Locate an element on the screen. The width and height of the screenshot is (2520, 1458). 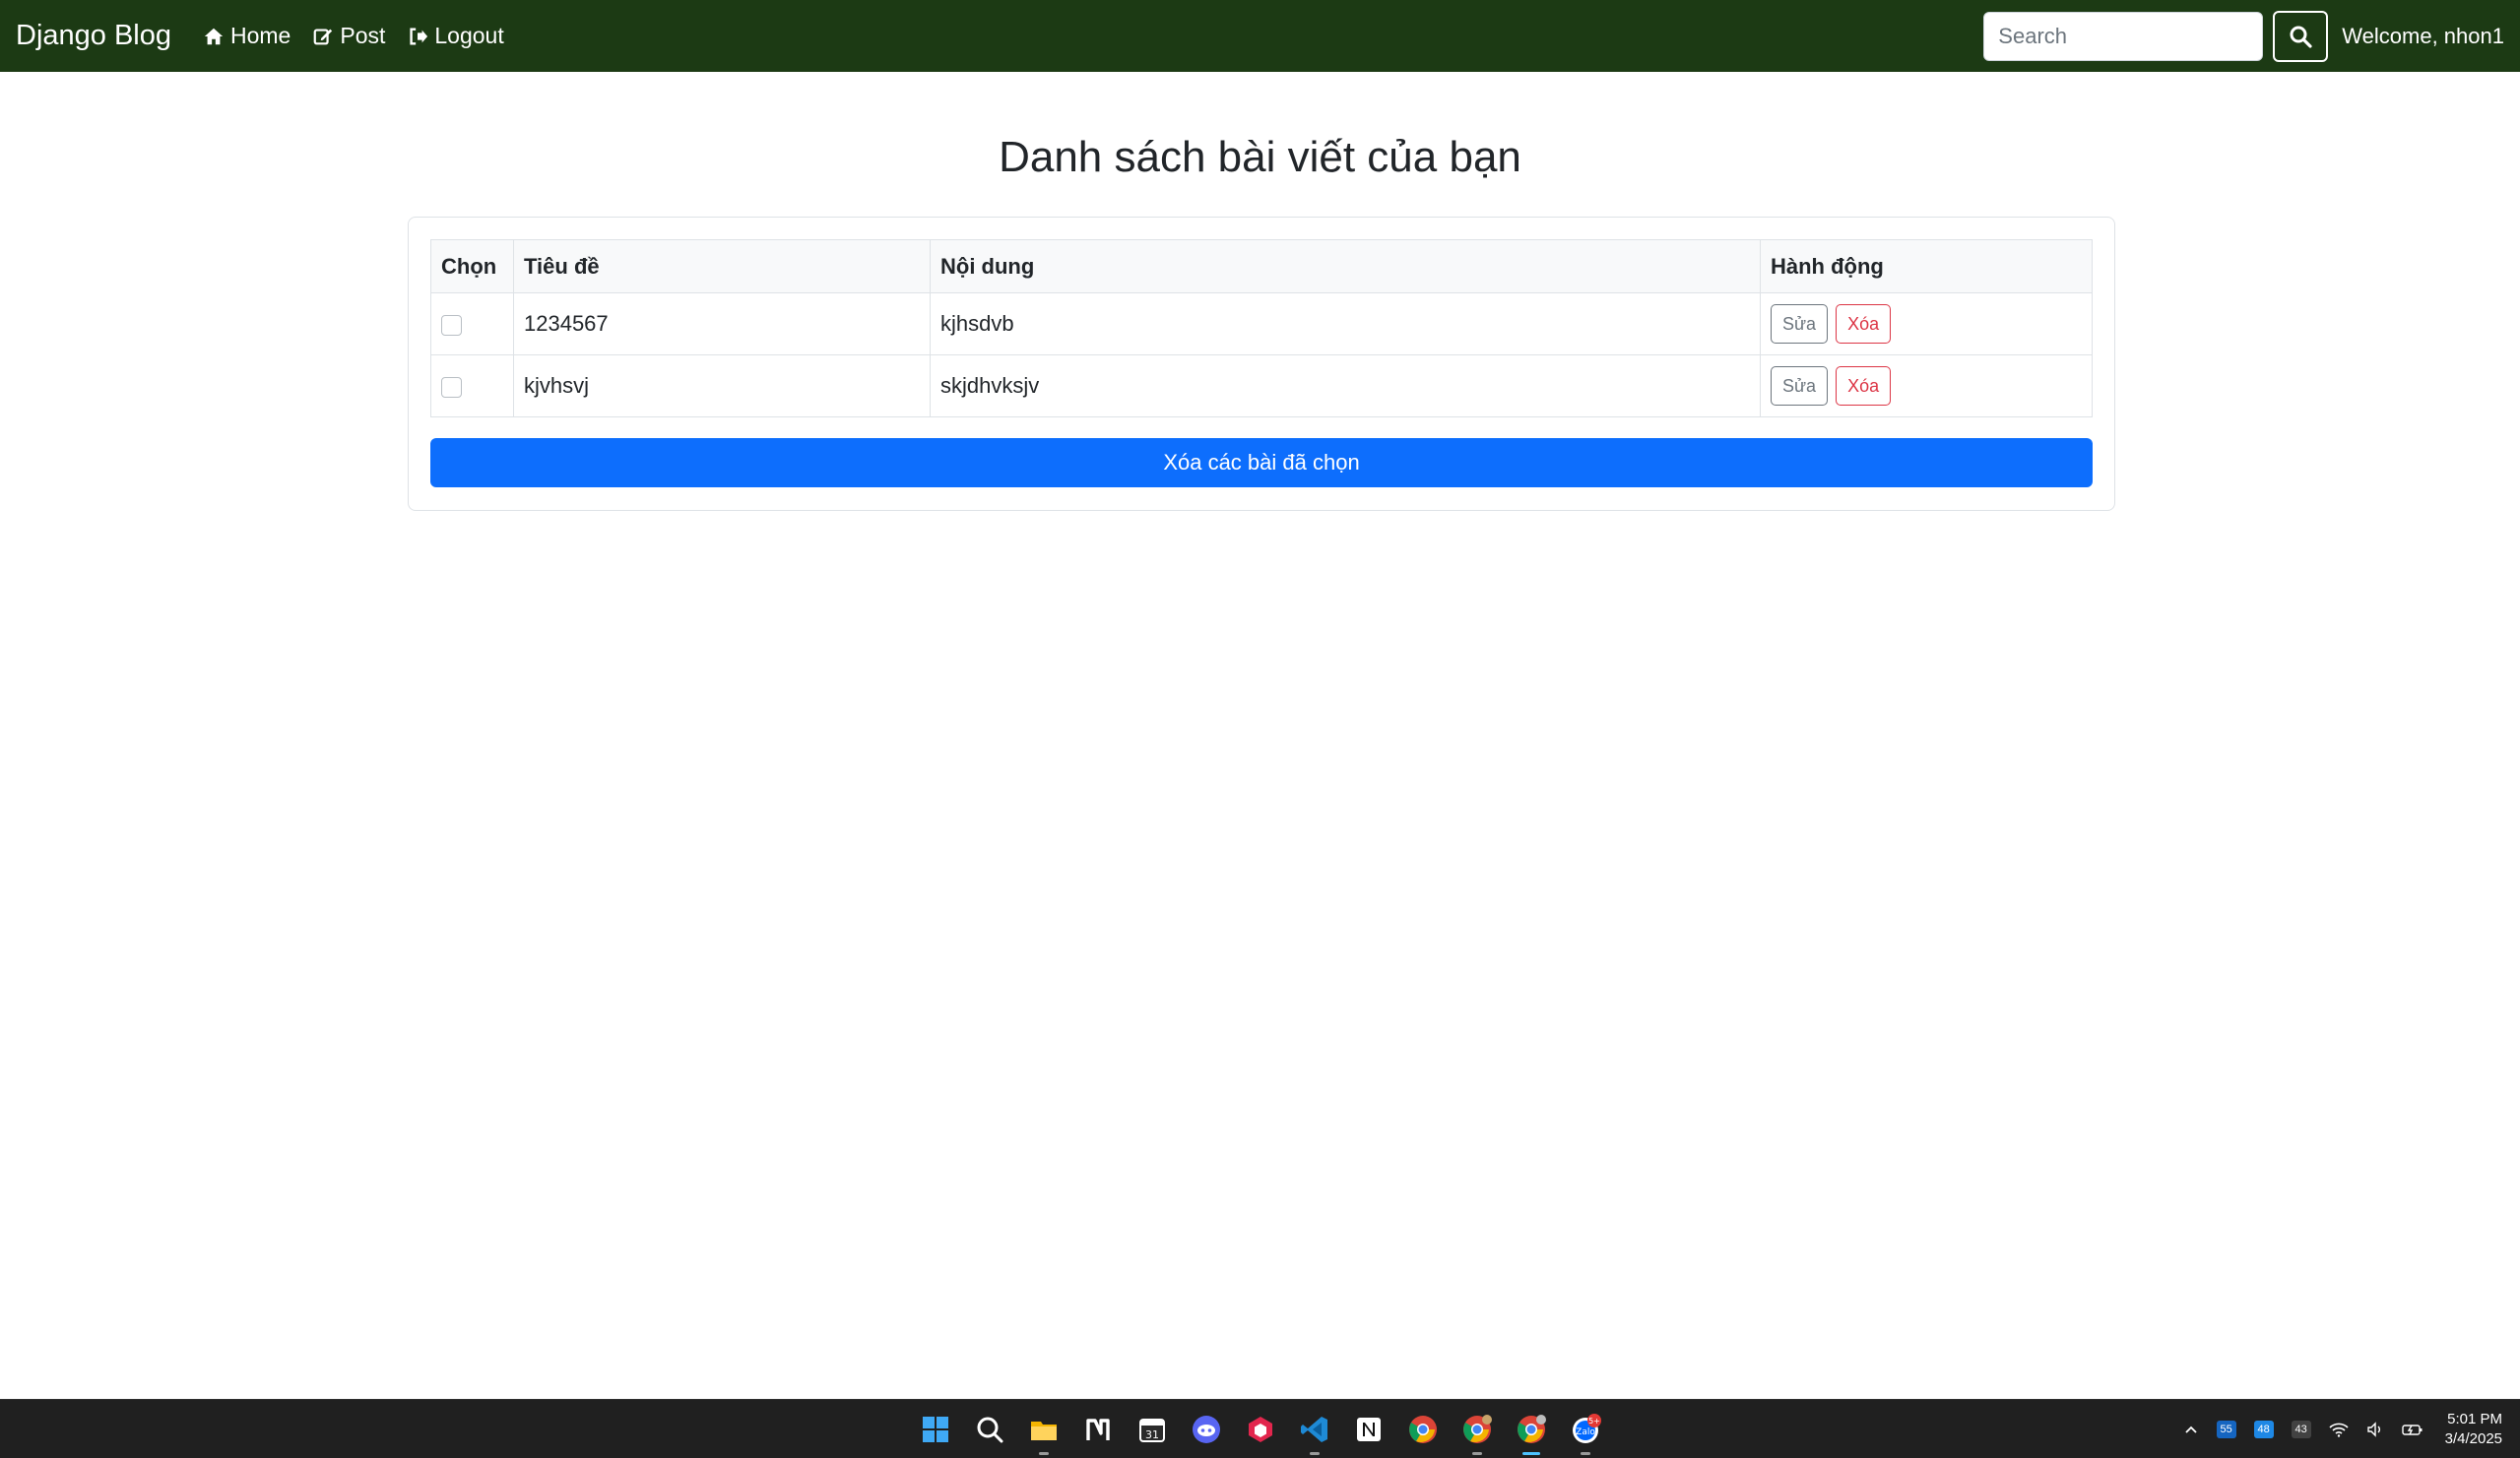
table-row: 1234567 kjhsdvb Sửa Xóa is located at coordinates (1261, 323).